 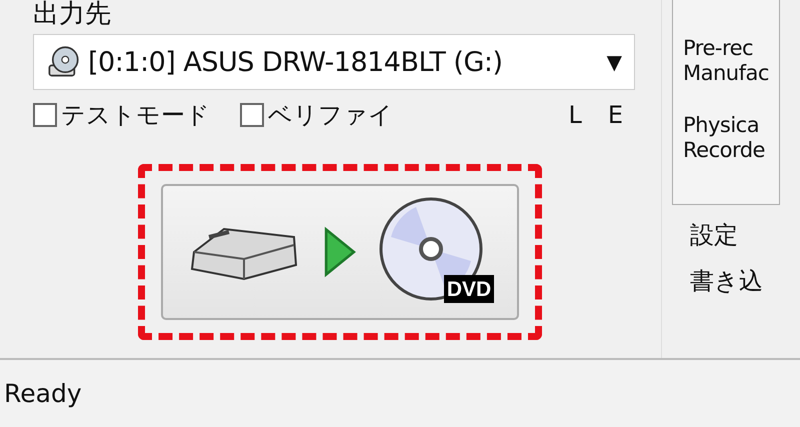 What do you see at coordinates (43, 393) in the screenshot?
I see `status-text: Ready` at bounding box center [43, 393].